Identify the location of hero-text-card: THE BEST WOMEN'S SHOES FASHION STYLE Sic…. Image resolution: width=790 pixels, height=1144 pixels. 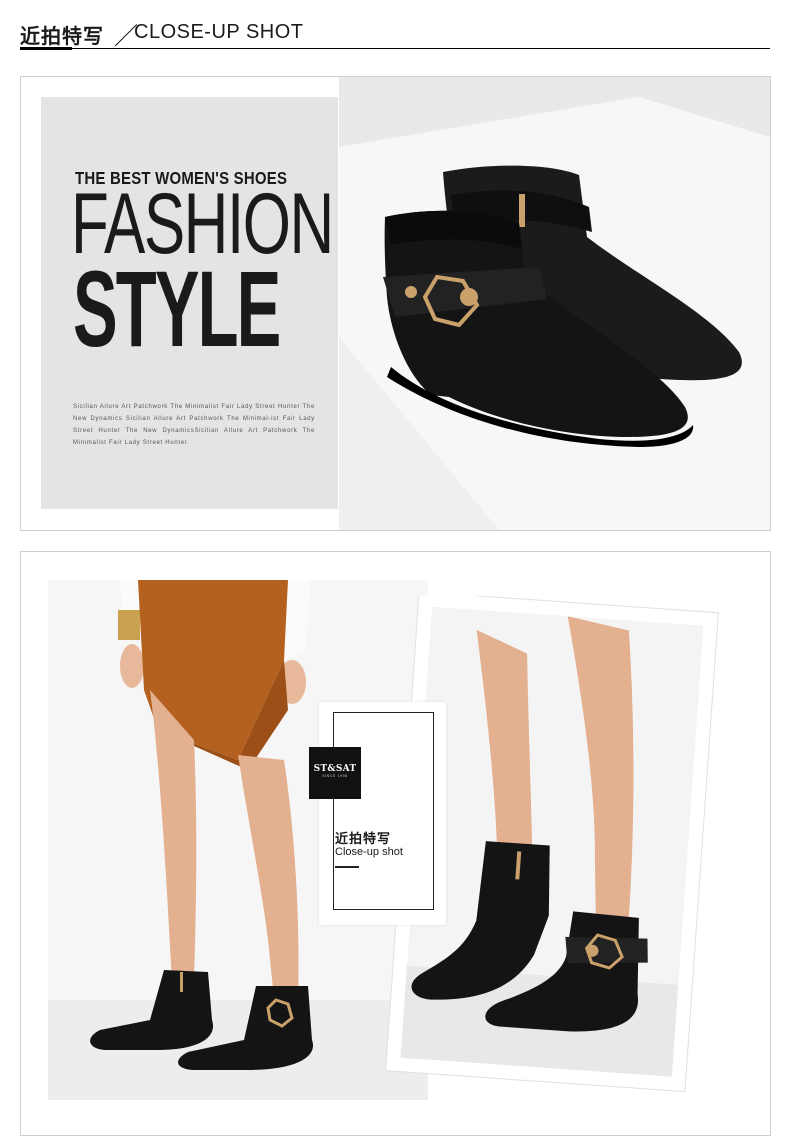
(189, 303).